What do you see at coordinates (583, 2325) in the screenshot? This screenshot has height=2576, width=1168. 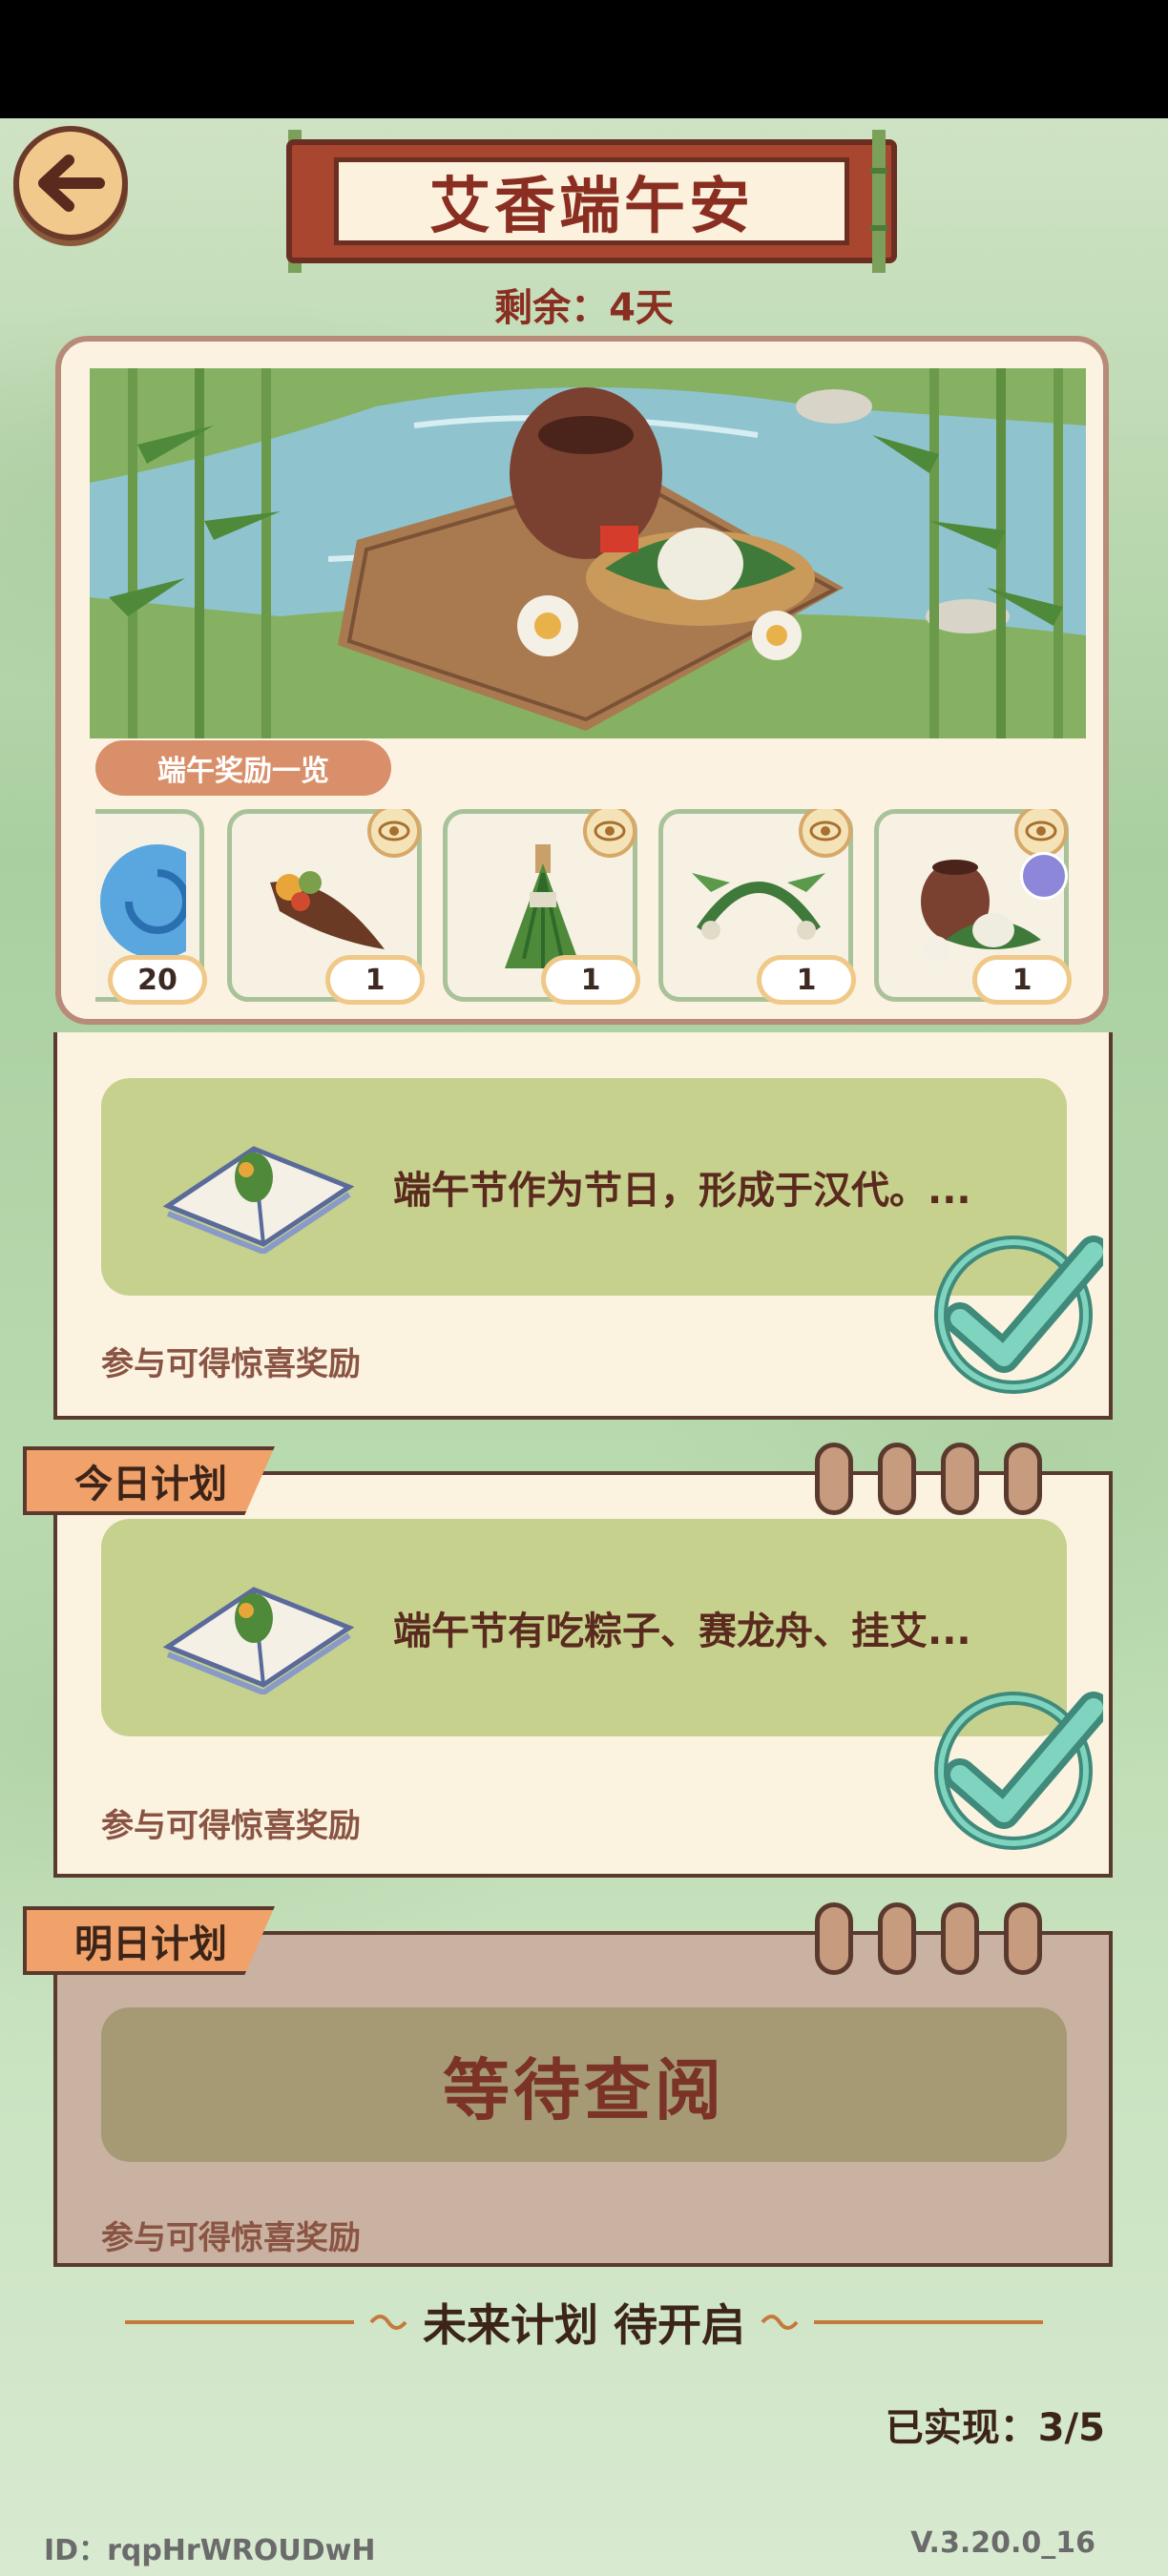 I see `future-plans-text: 未来计划 待开启` at bounding box center [583, 2325].